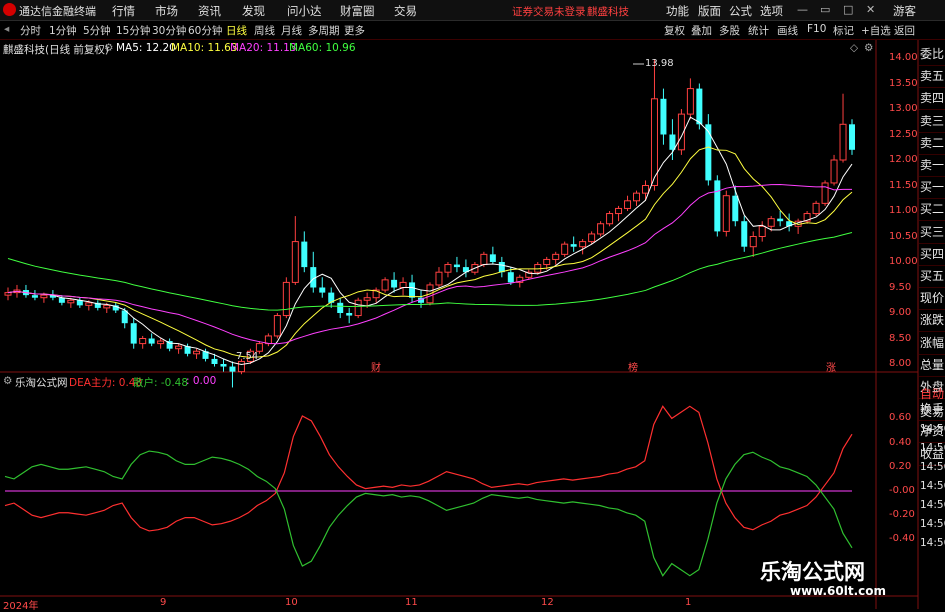  I want to click on price-axis-label: 9.00, so click(900, 312).